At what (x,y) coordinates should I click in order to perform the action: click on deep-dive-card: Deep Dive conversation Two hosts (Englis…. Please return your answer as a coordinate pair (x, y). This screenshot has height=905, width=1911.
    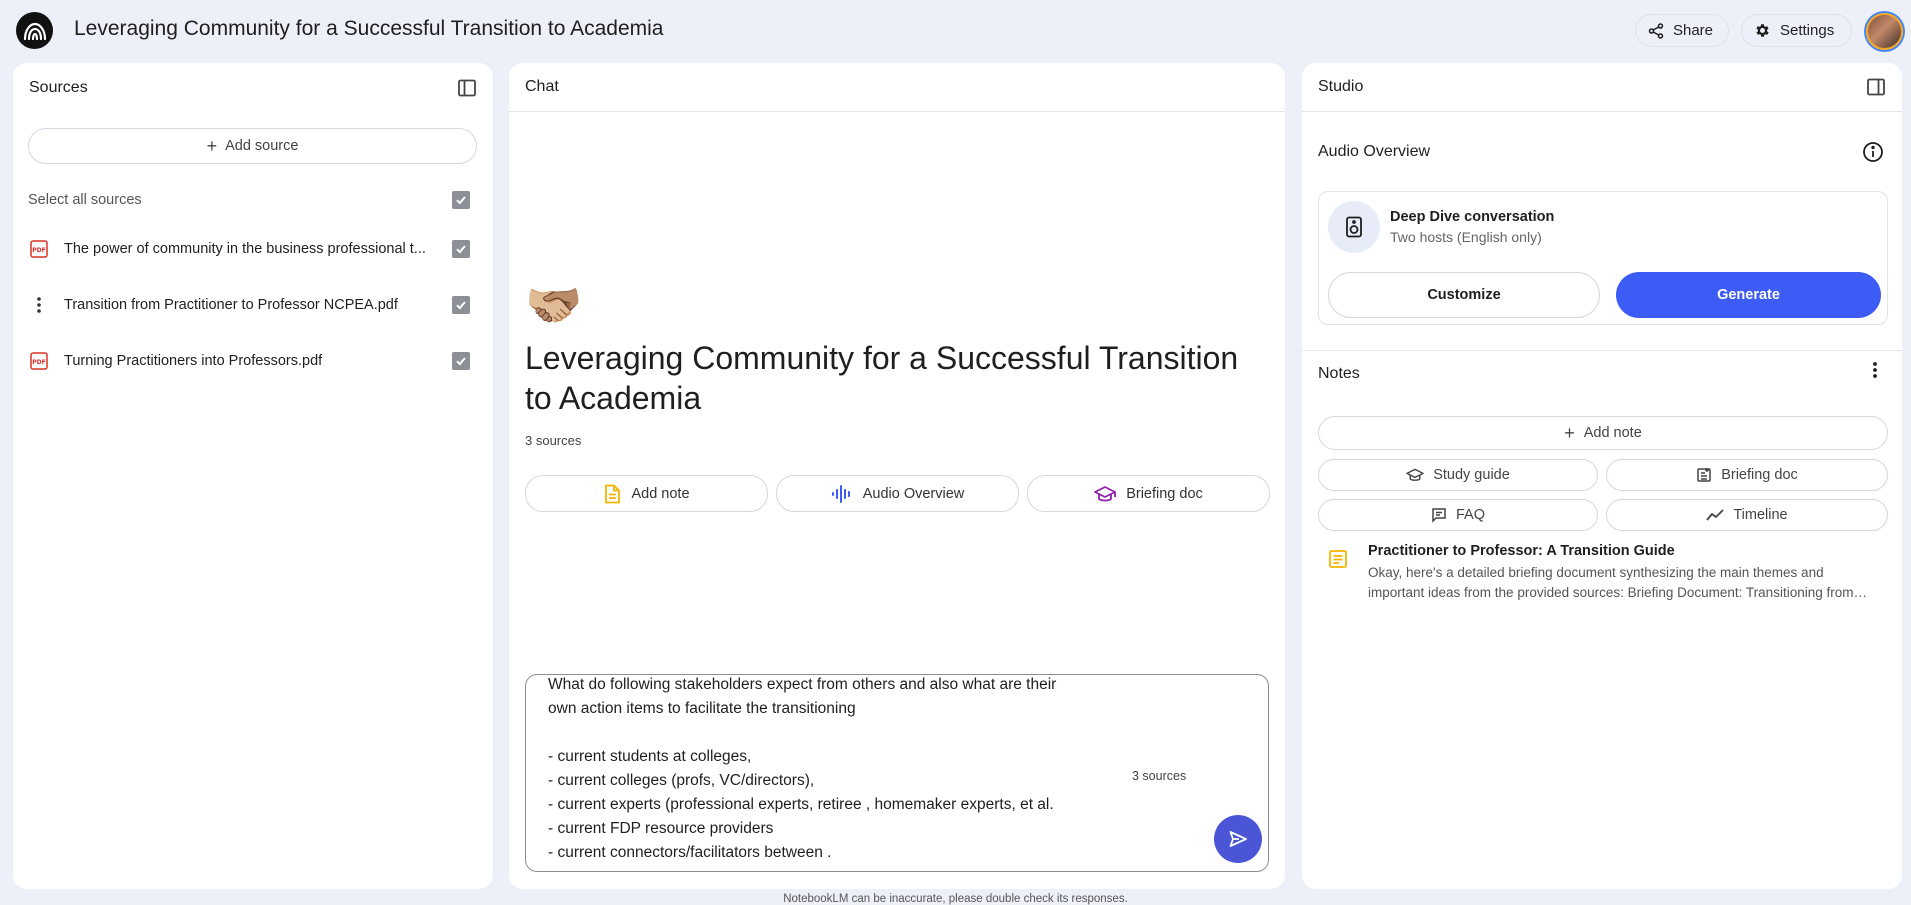
    Looking at the image, I should click on (1603, 258).